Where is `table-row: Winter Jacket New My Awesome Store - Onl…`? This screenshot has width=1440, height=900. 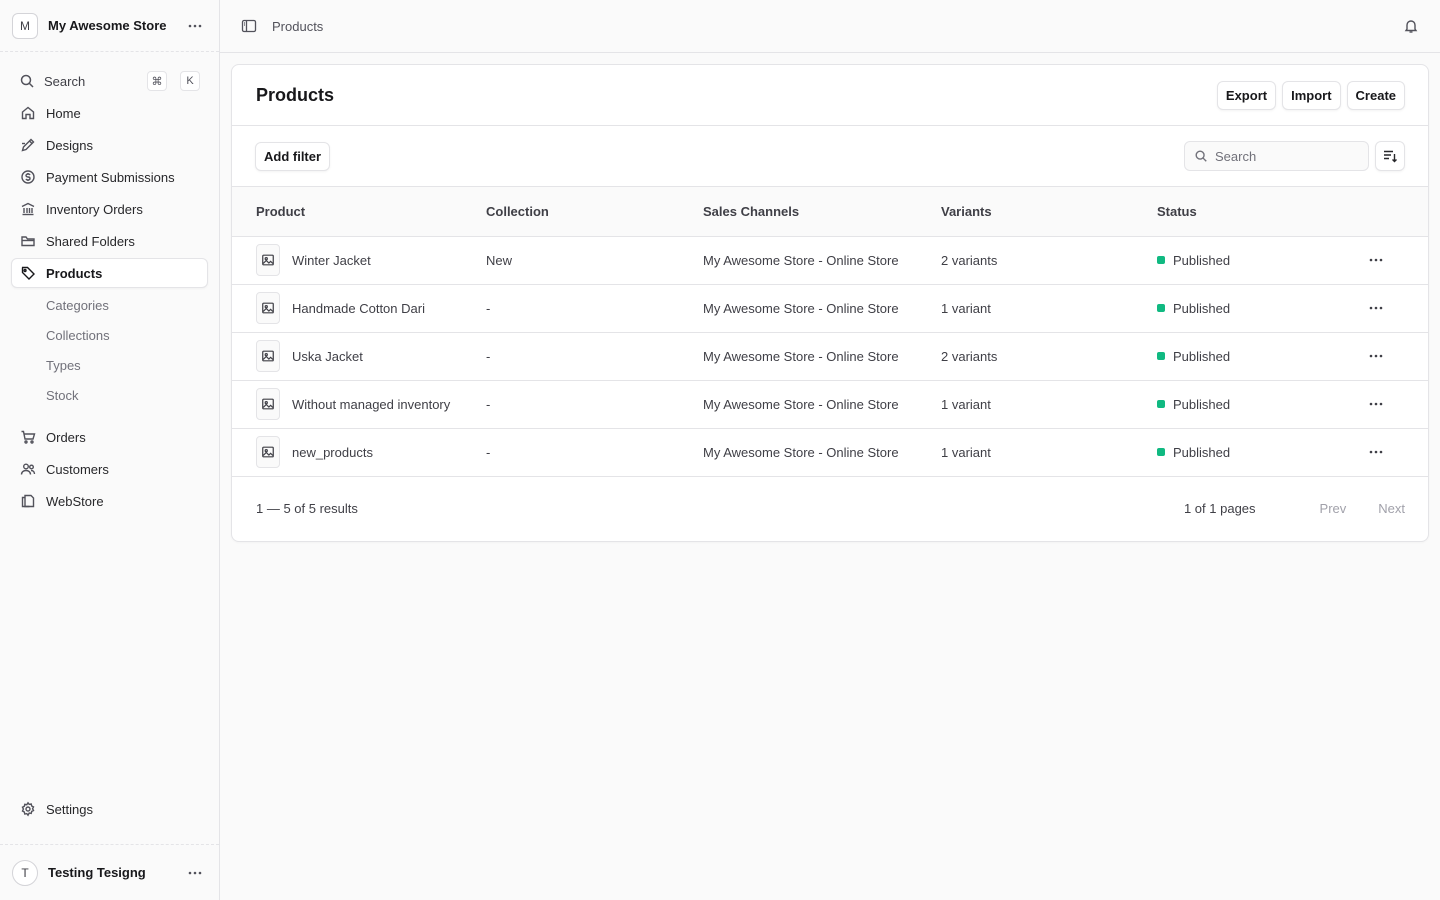
table-row: Winter Jacket New My Awesome Store - Onl… is located at coordinates (830, 260).